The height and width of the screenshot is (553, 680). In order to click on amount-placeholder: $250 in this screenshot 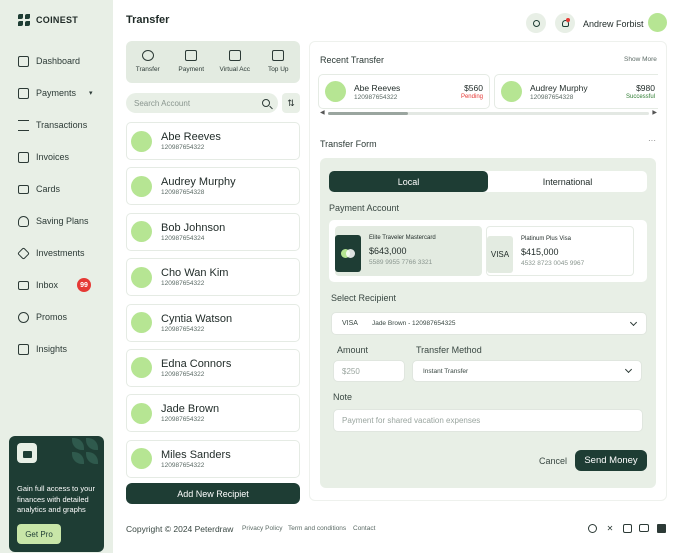, I will do `click(351, 371)`.